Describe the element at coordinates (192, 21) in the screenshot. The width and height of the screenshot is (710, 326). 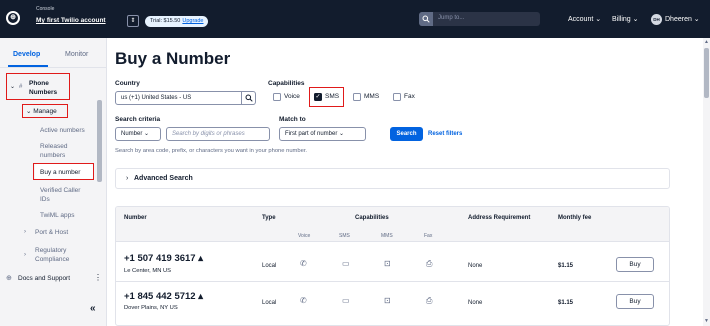
I see `upgrade-link: Upgrade` at that location.